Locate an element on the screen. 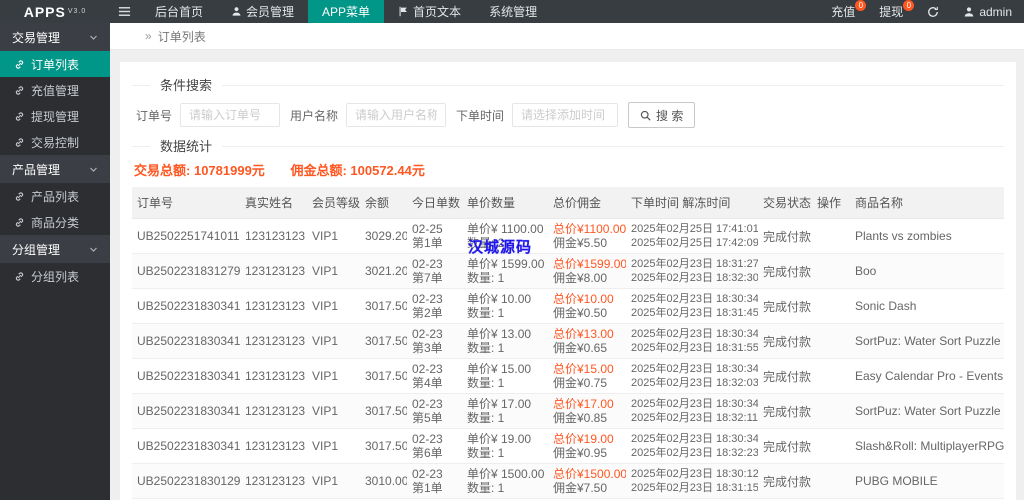 The height and width of the screenshot is (500, 1024). trade-total-label: 交易总额: is located at coordinates (162, 170).